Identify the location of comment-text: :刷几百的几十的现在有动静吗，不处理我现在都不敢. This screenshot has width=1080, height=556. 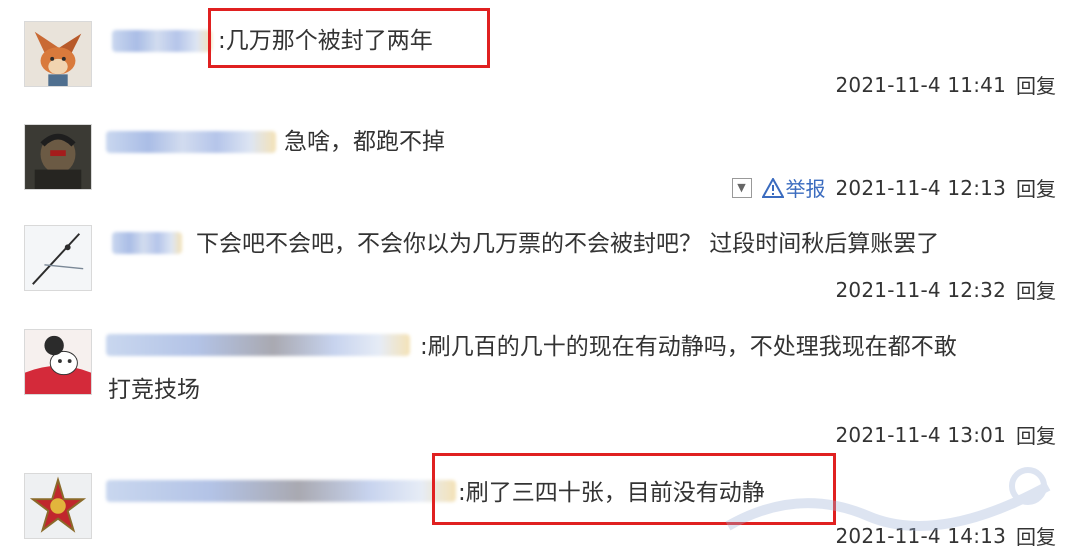
(688, 347).